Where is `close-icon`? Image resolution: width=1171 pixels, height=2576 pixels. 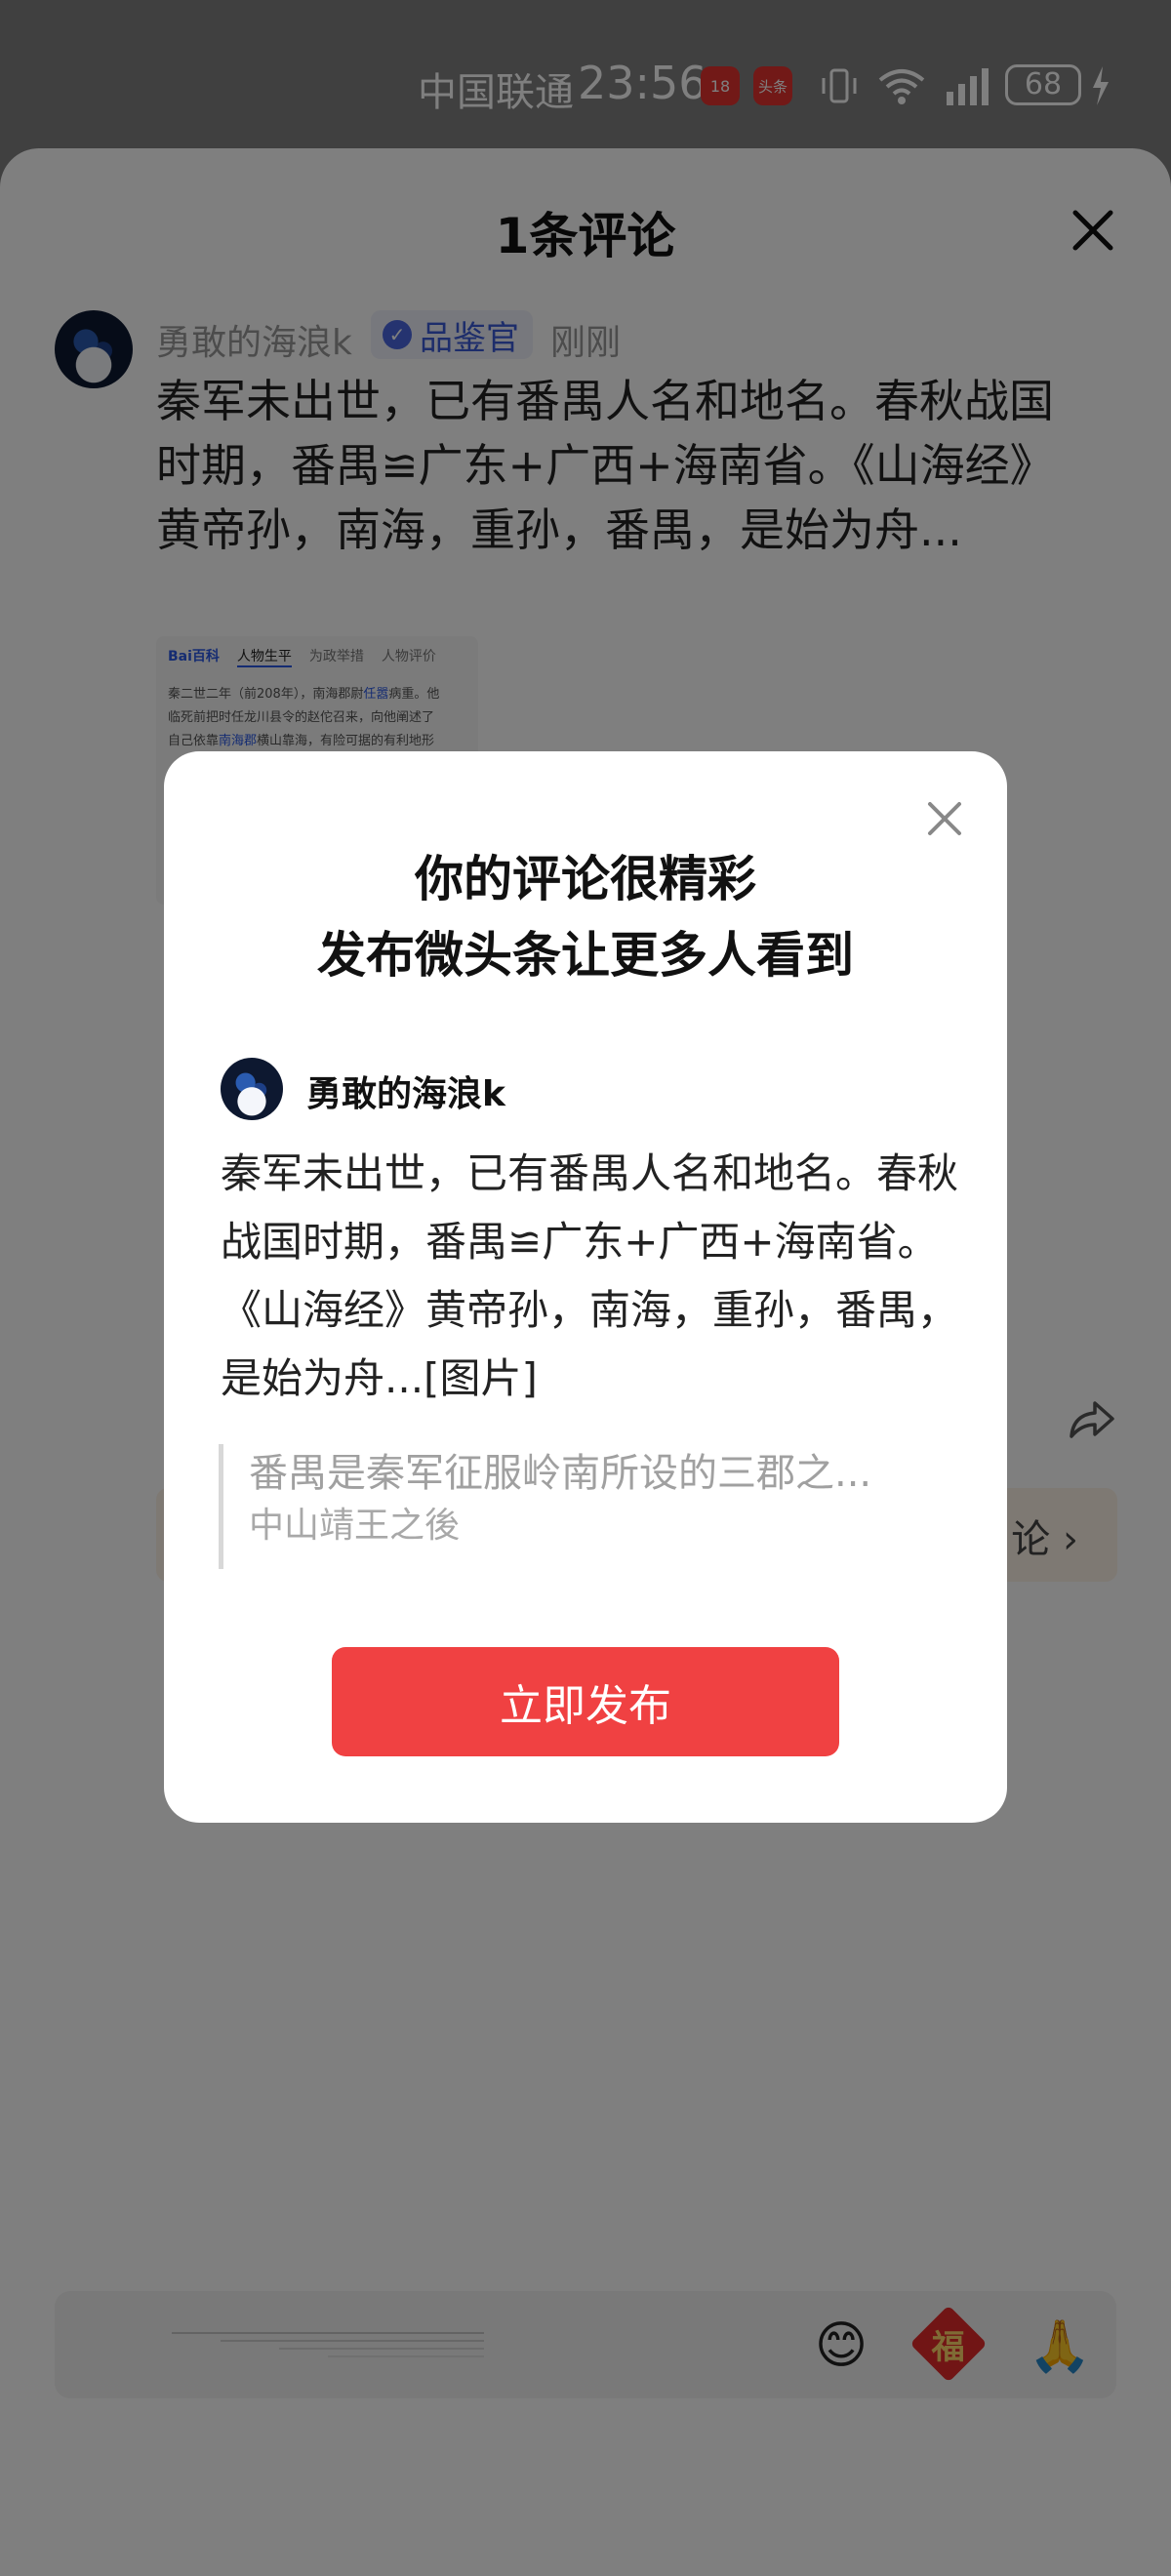
close-icon is located at coordinates (944, 818).